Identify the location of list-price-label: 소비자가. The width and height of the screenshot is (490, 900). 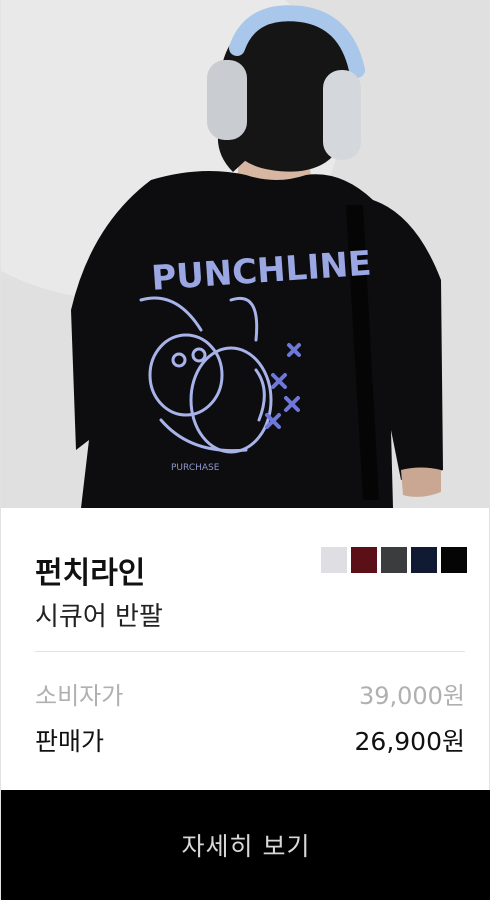
(79, 696).